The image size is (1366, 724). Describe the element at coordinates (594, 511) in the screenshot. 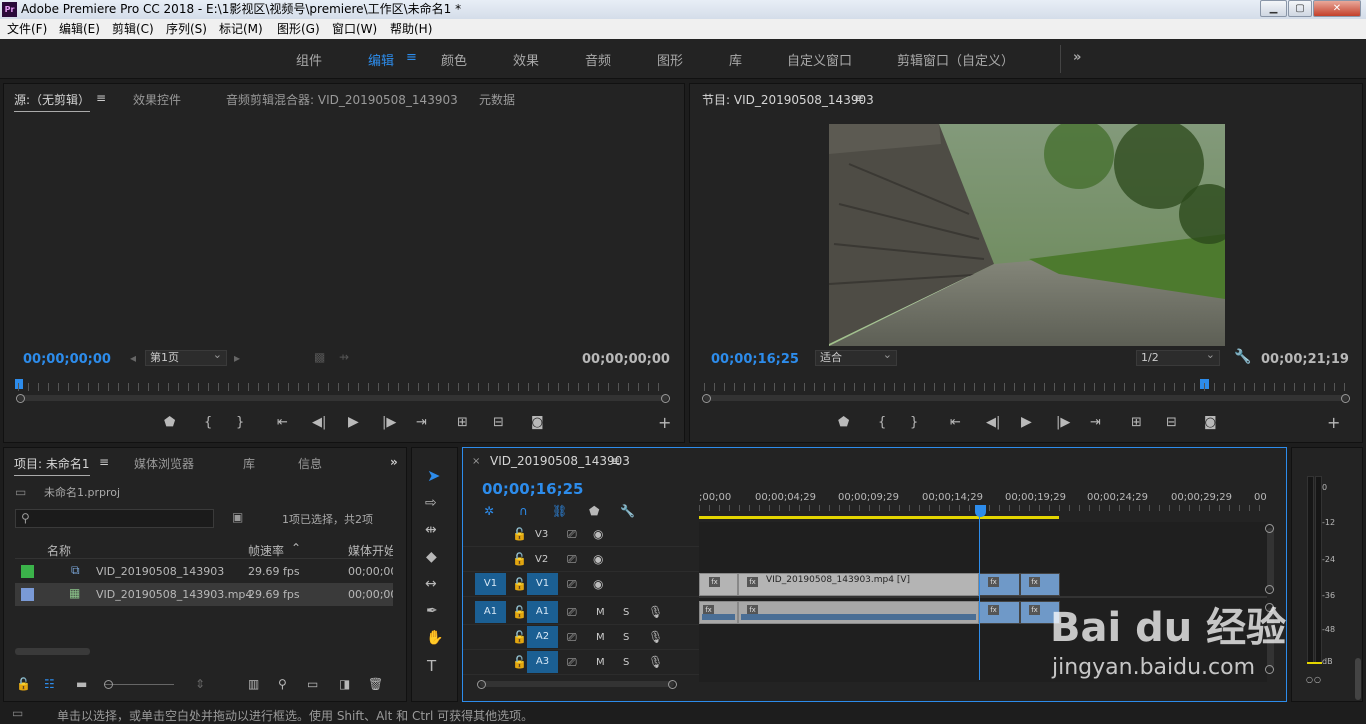

I see `timeline-marker-icon: ⬟` at that location.